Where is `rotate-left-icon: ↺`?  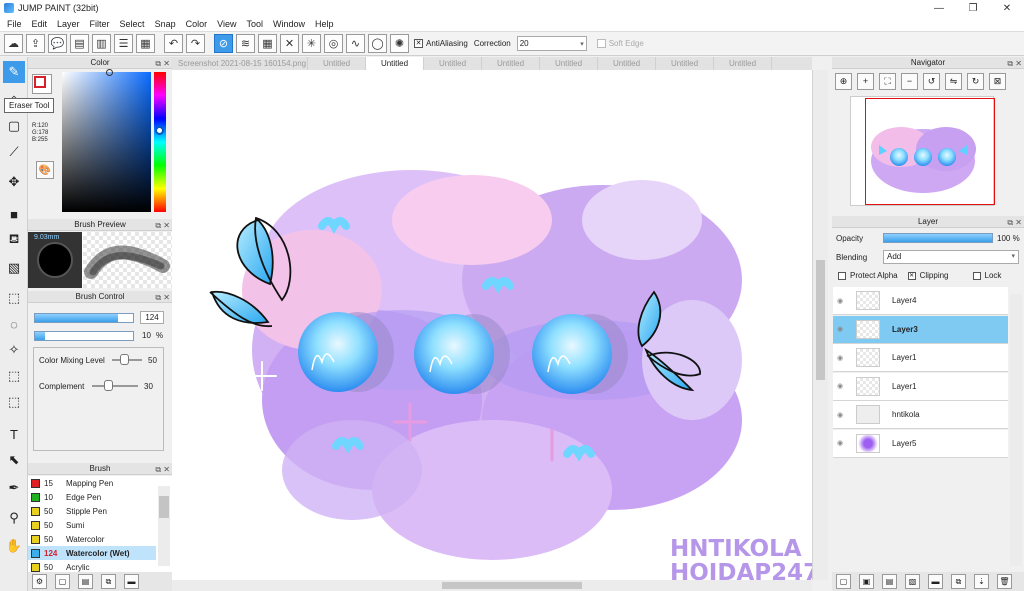 rotate-left-icon: ↺ is located at coordinates (931, 81).